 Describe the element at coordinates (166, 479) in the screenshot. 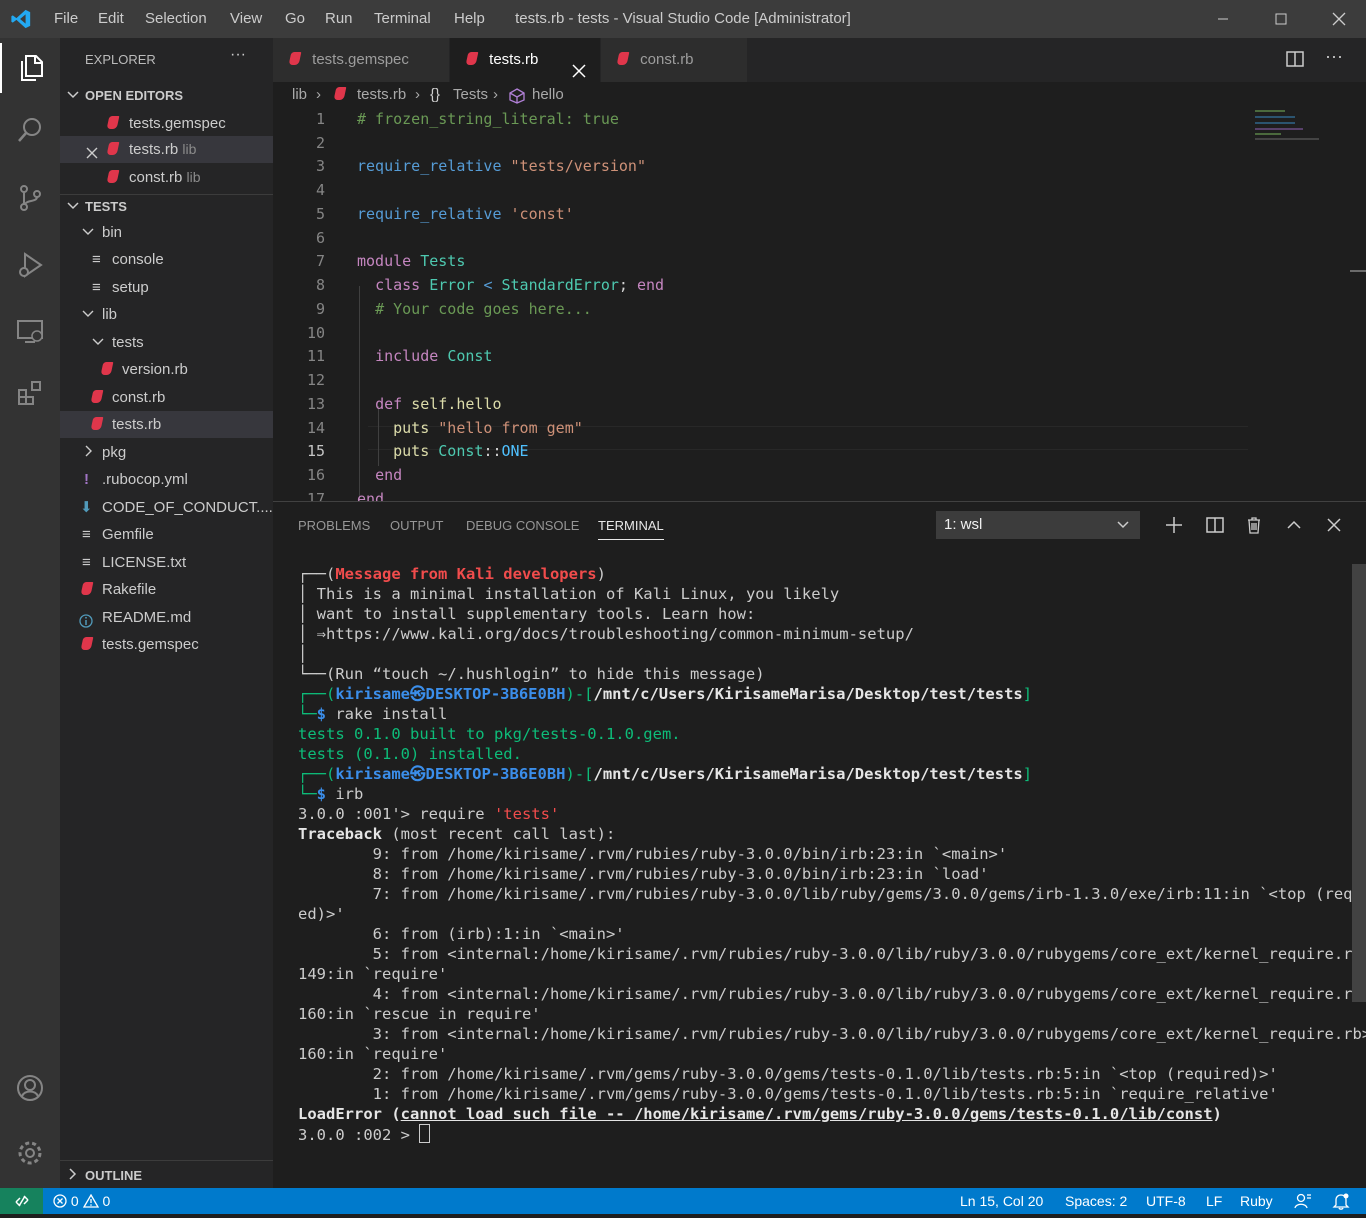

I see `tree-file-rubocop: ! .rubocop.yml` at that location.